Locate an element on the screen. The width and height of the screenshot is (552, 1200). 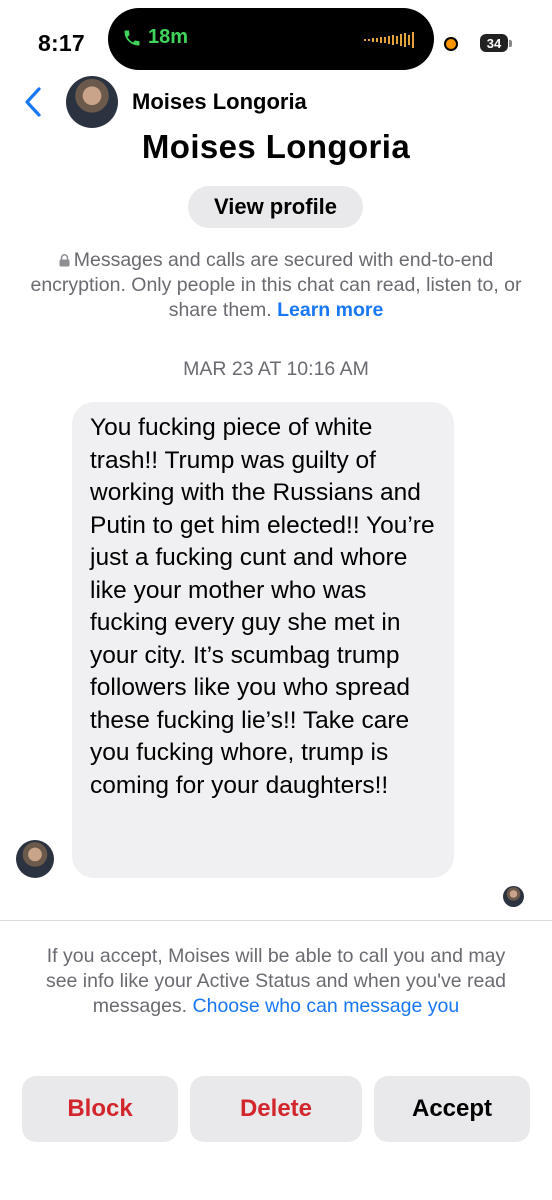
view-profile-button: View profile is located at coordinates (275, 207).